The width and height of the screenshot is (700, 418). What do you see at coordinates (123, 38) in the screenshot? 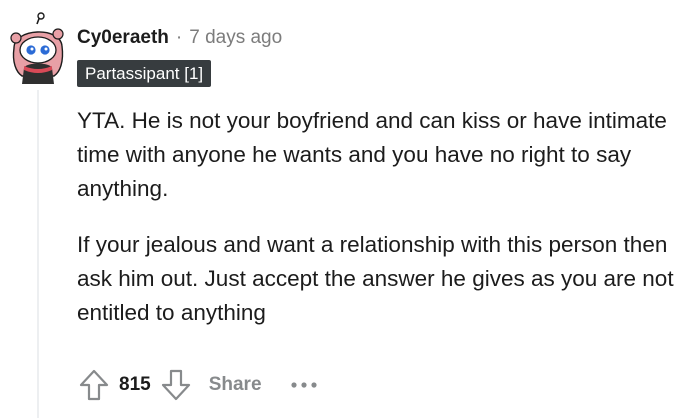
I see `author-username: Cy0eraeth` at bounding box center [123, 38].